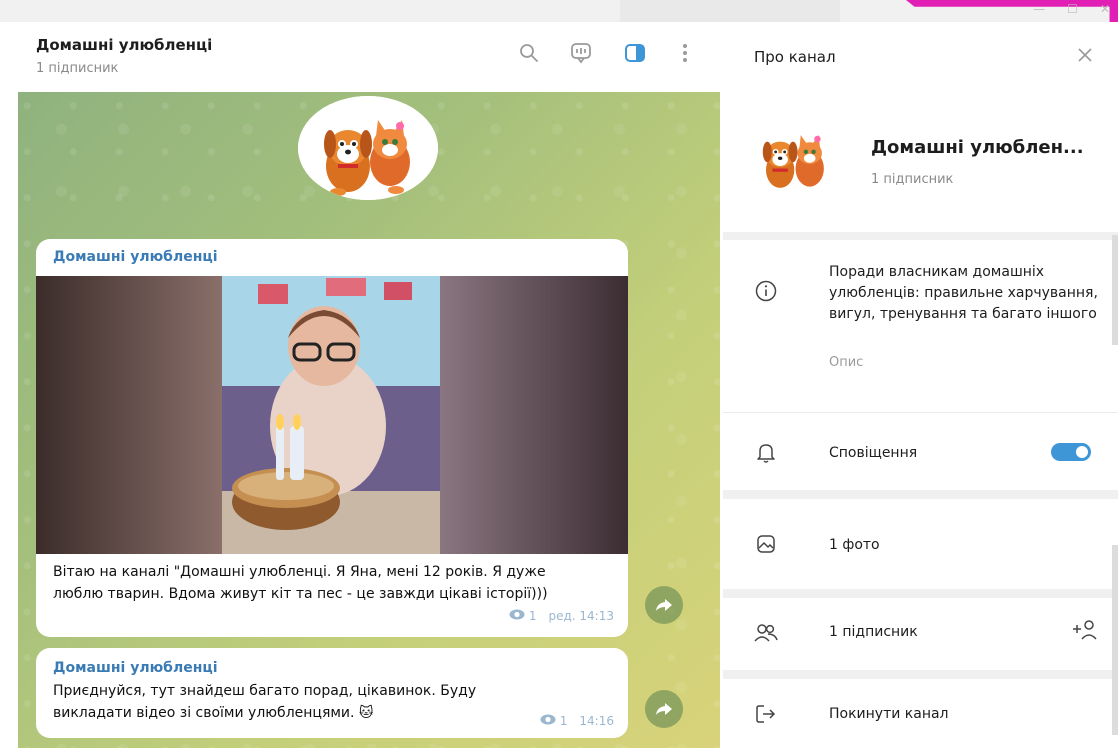 Image resolution: width=1118 pixels, height=748 pixels. I want to click on photo-icon, so click(766, 544).